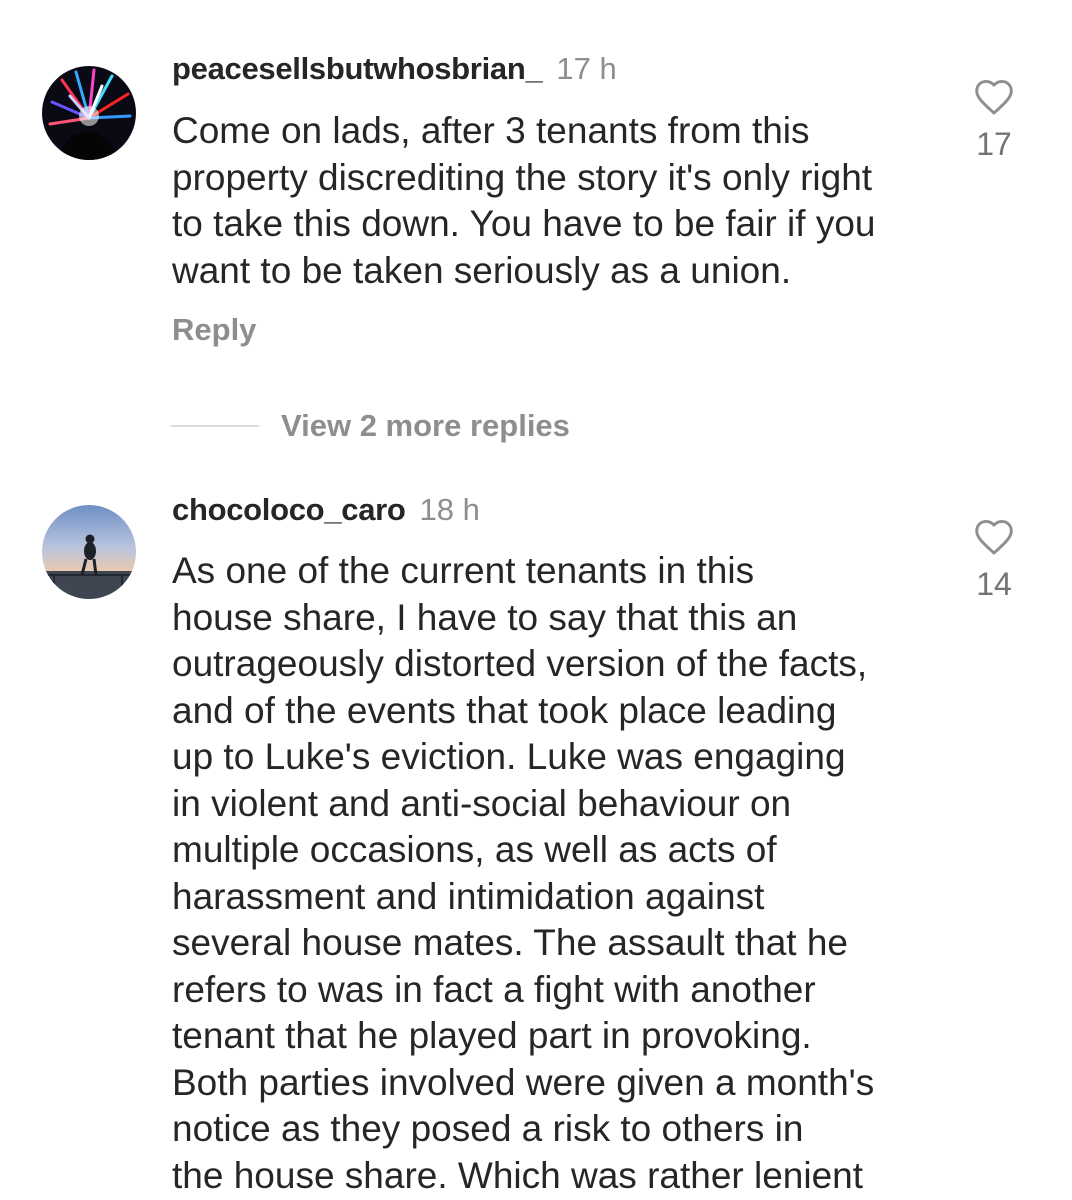 The image size is (1072, 1200). Describe the element at coordinates (289, 509) in the screenshot. I see `username: chocoloco_caro` at that location.